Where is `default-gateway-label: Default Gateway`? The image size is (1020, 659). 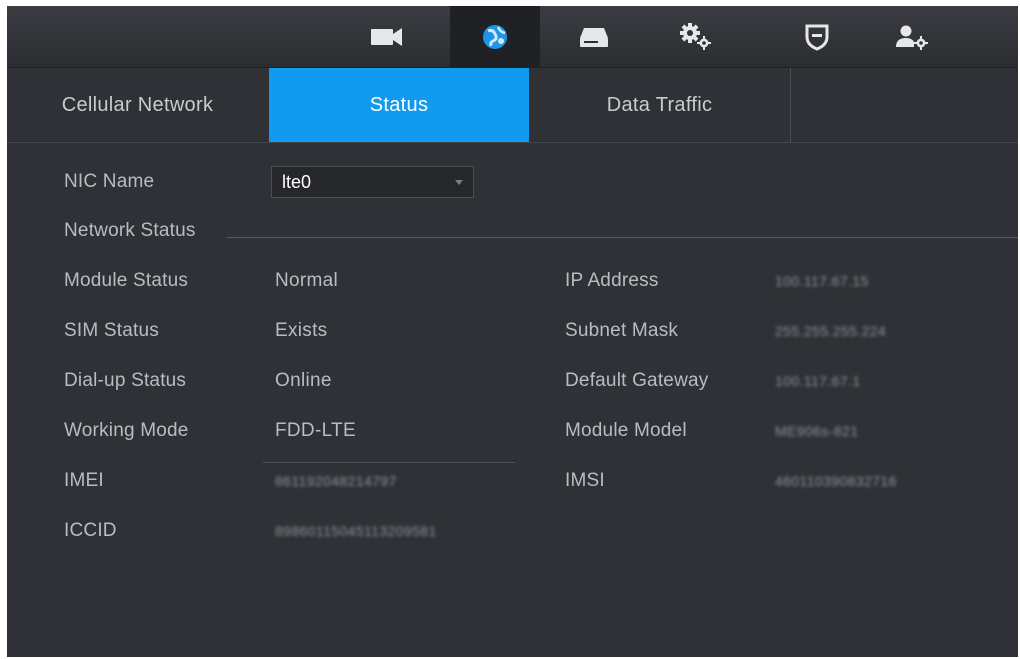
default-gateway-label: Default Gateway is located at coordinates (637, 380).